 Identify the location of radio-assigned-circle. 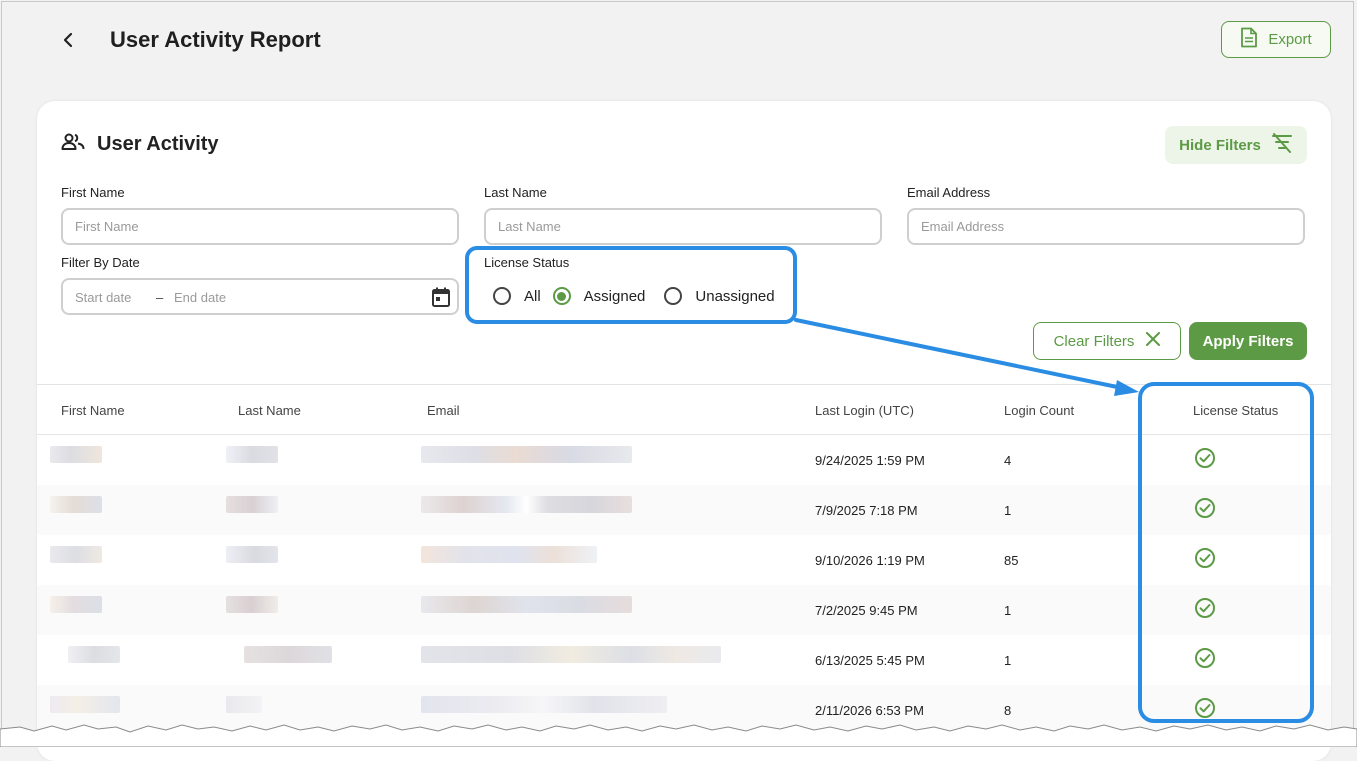
(561, 296).